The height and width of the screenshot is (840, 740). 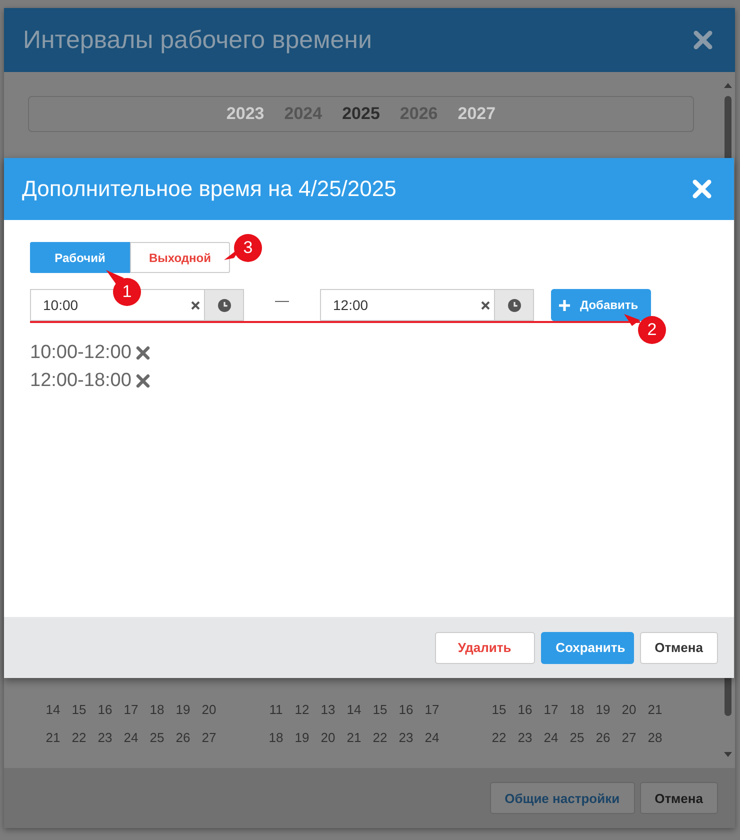 I want to click on calendar-day: 13, so click(x=328, y=710).